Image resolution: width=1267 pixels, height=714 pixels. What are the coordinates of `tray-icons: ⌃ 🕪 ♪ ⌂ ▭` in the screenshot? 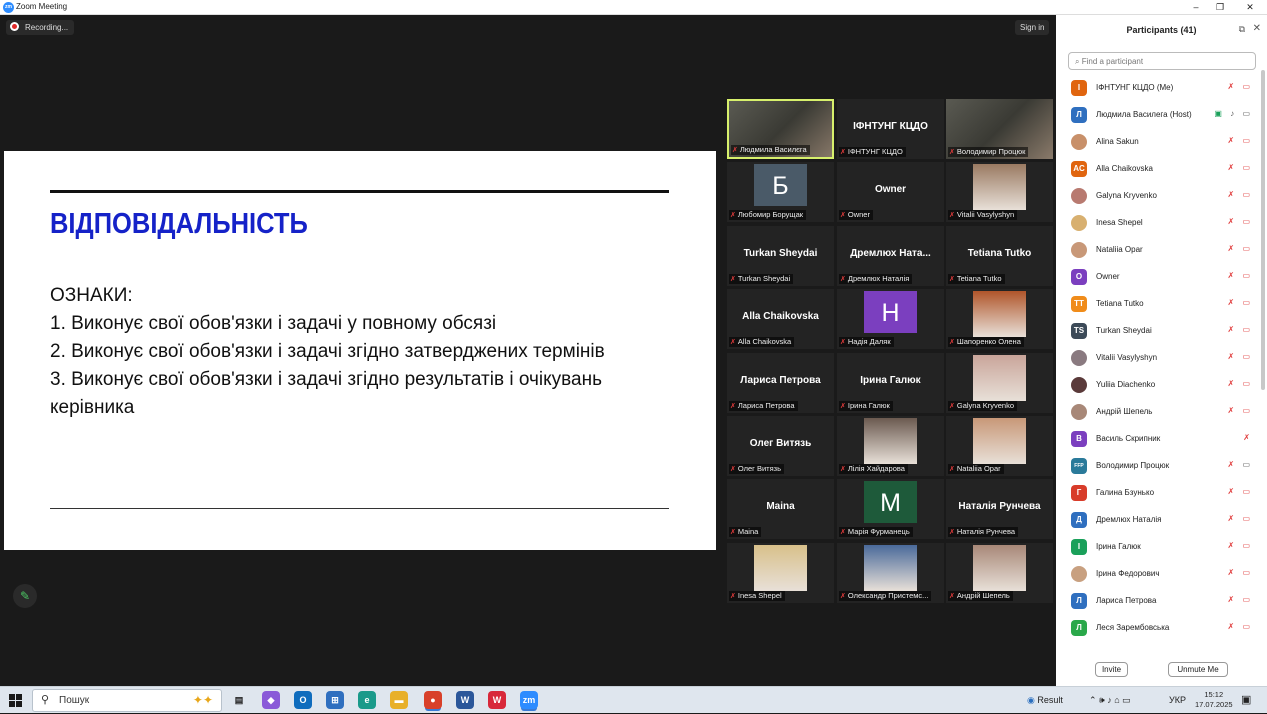 It's located at (1110, 700).